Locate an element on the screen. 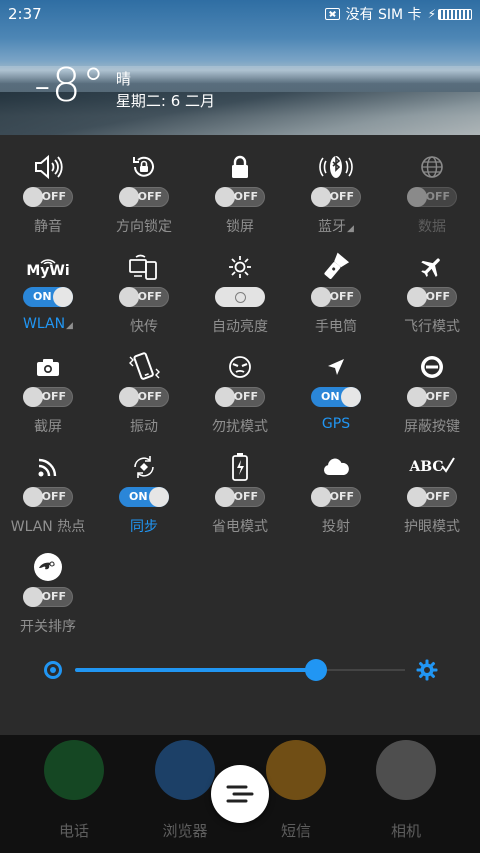 This screenshot has width=480, height=853. brightness-slider is located at coordinates (240, 670).